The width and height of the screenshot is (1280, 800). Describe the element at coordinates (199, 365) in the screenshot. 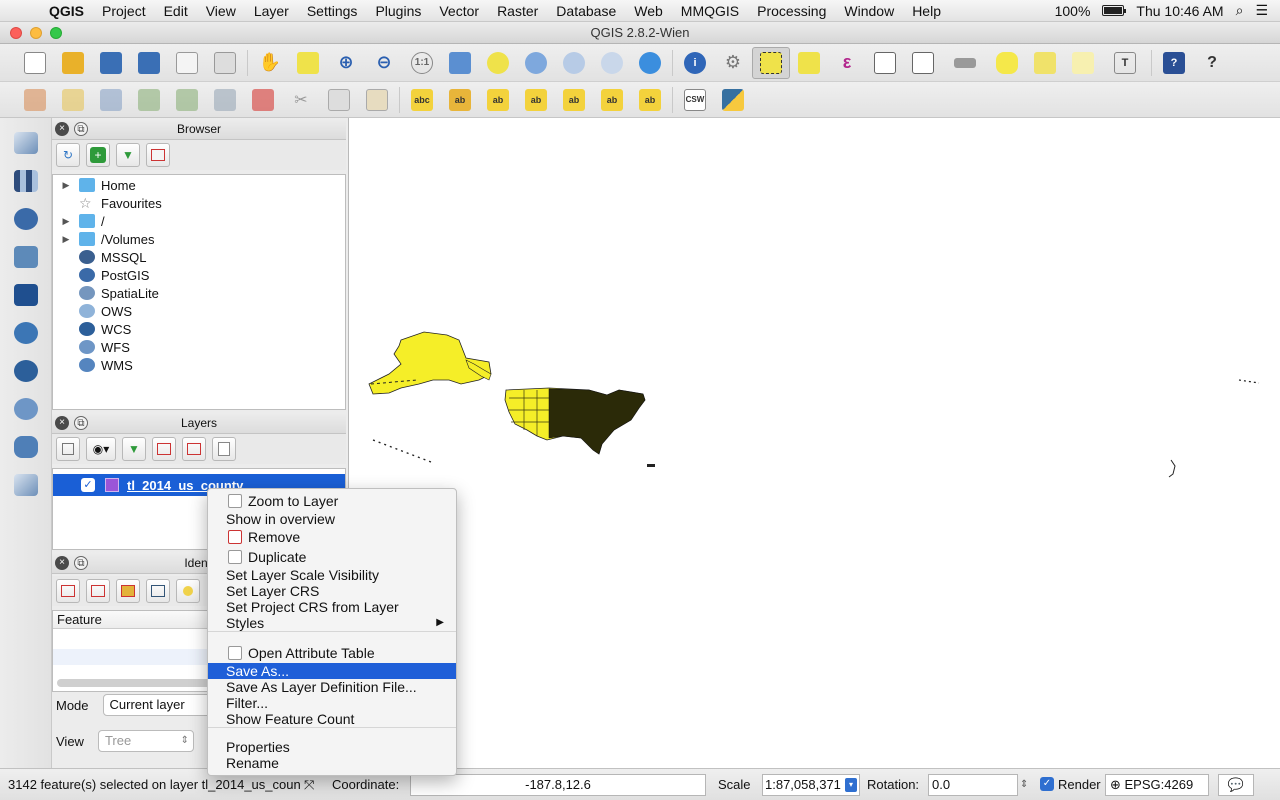

I see `browser-item: WMS` at that location.